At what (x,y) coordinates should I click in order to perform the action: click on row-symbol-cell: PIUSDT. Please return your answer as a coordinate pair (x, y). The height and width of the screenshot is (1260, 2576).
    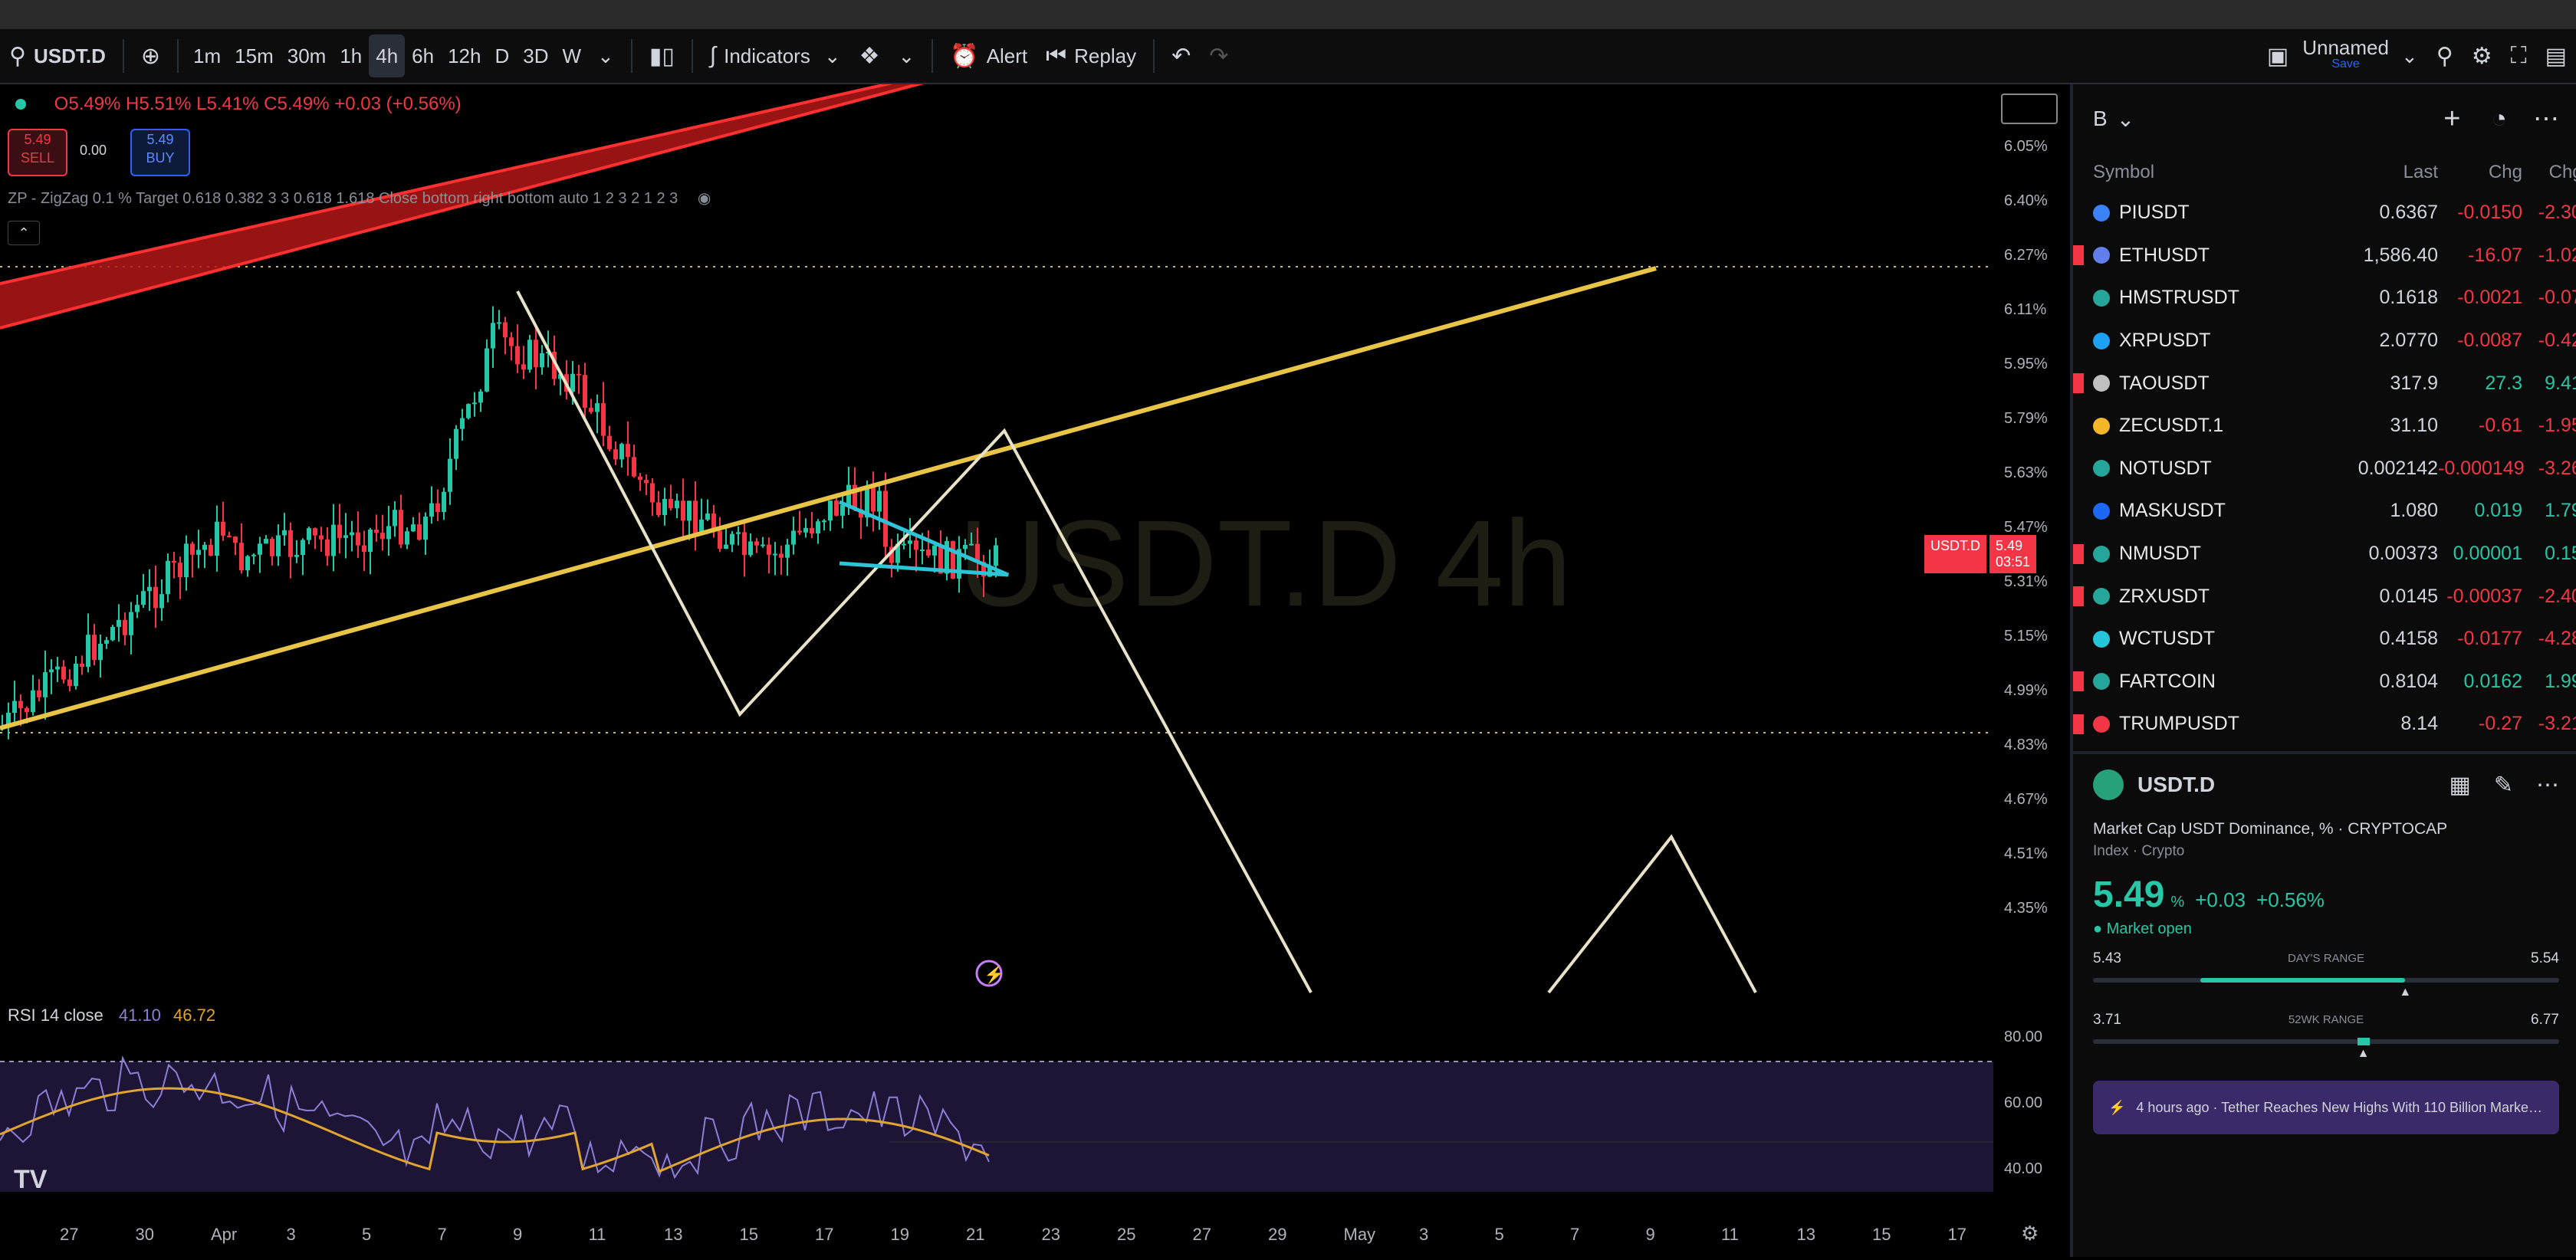
    Looking at the image, I should click on (2208, 213).